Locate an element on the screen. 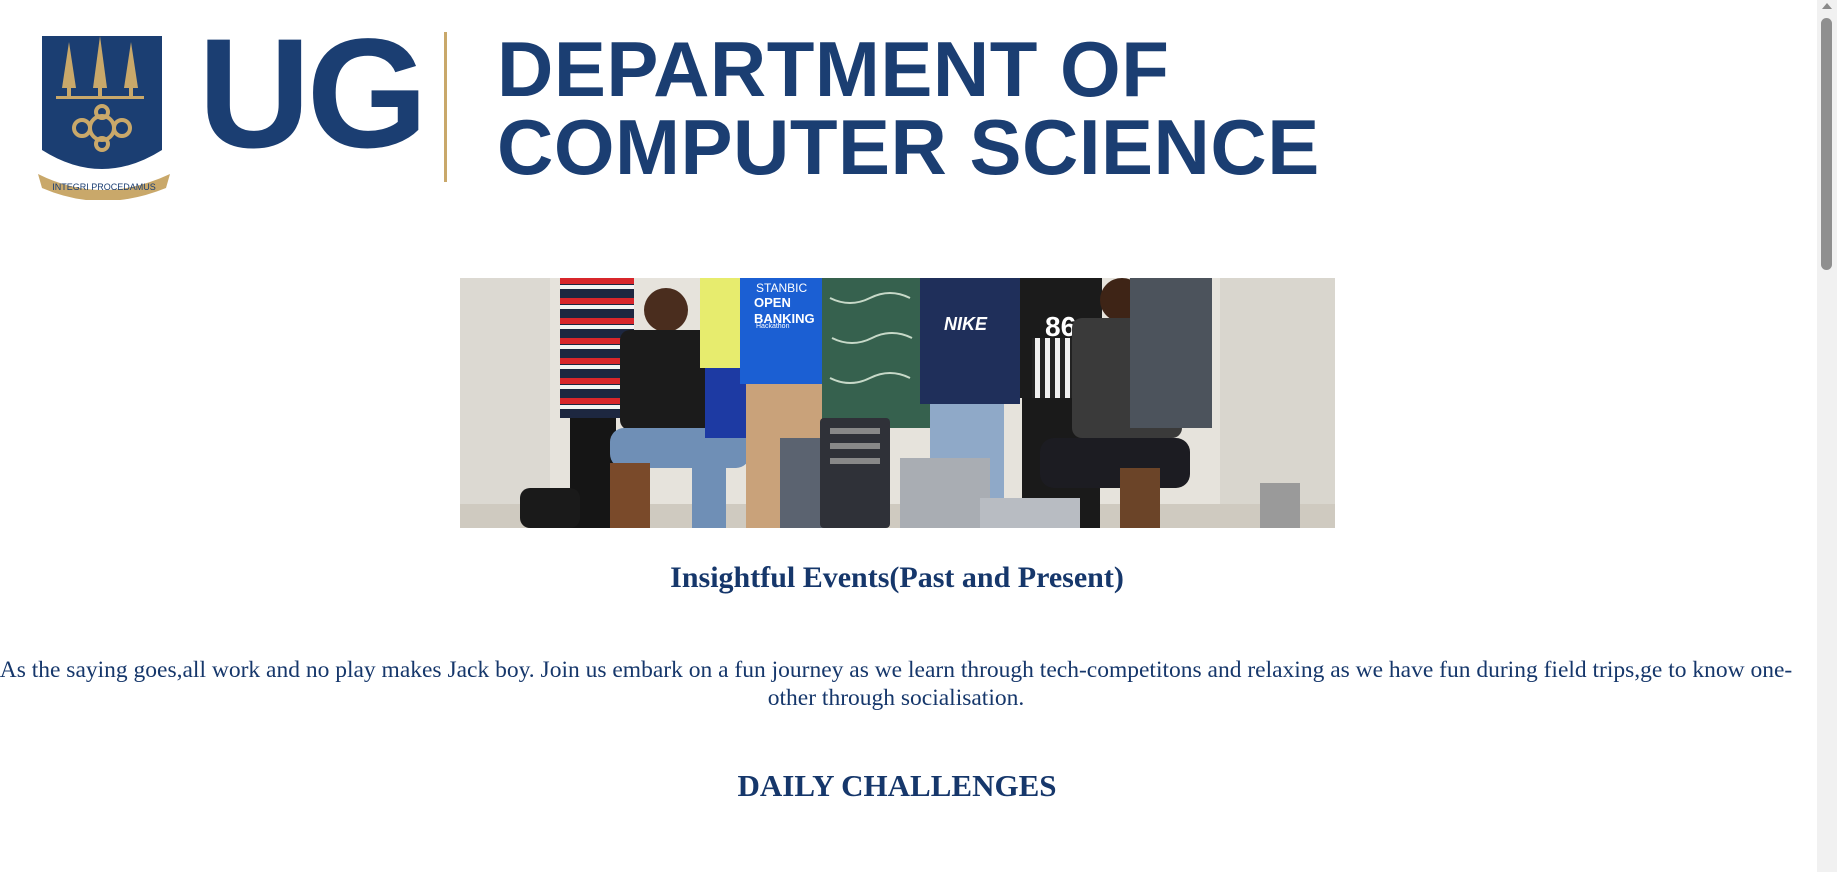 The image size is (1837, 872). hero-group-photo: STANBIC OPEN BANKING Hackathon NIKE 86 is located at coordinates (897, 403).